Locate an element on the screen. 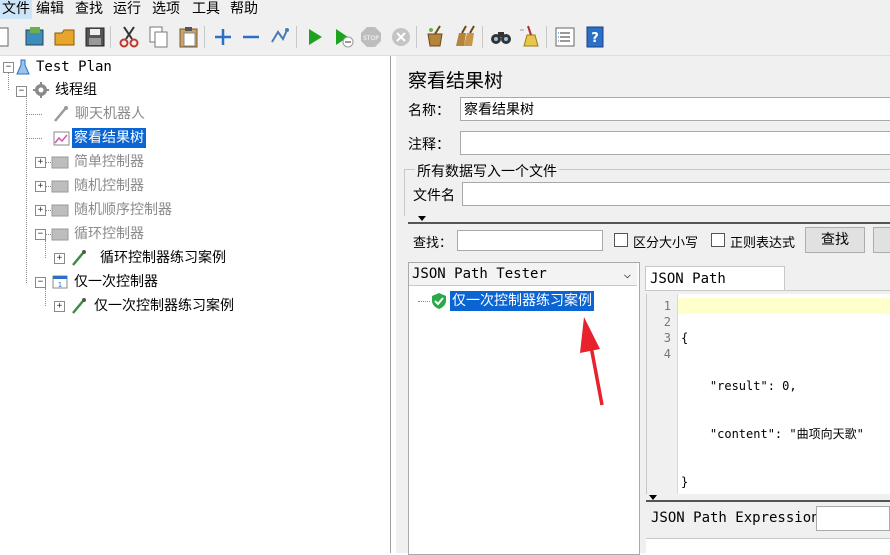  new-icon is located at coordinates (7, 37).